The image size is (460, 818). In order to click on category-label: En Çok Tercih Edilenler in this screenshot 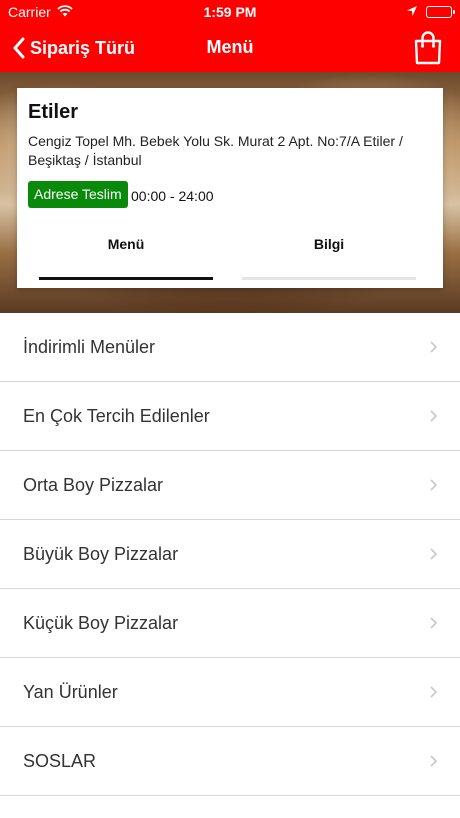, I will do `click(116, 416)`.